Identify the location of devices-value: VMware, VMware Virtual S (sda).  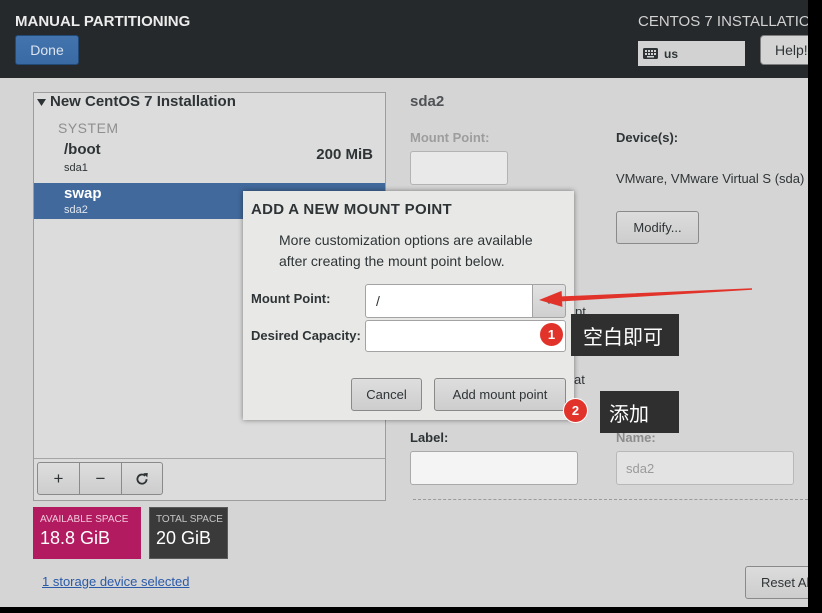
(710, 178).